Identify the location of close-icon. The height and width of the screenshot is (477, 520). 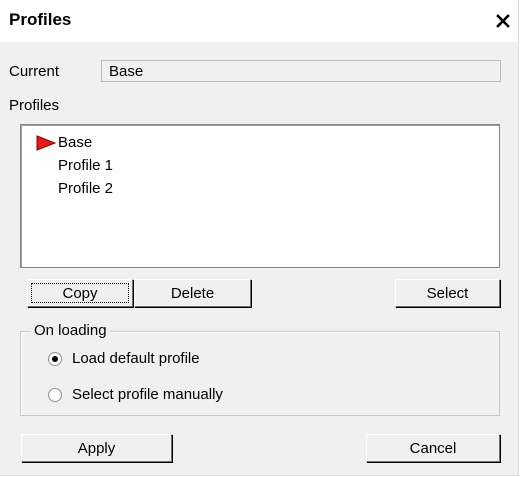
(503, 21).